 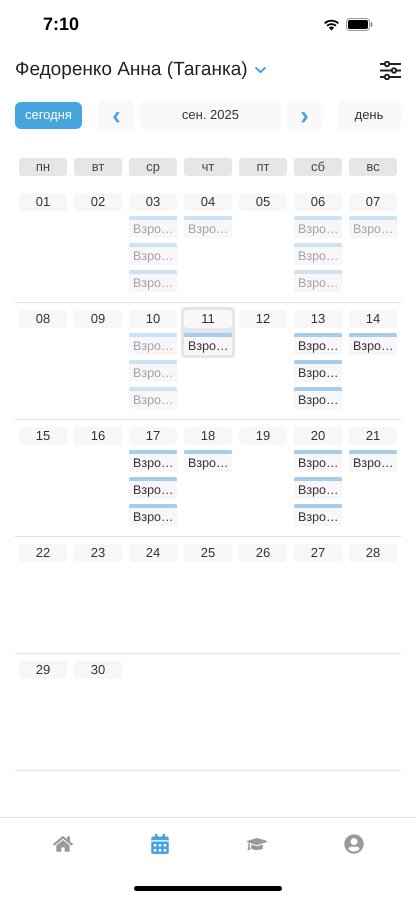 What do you see at coordinates (260, 70) in the screenshot?
I see `chevron-down-icon` at bounding box center [260, 70].